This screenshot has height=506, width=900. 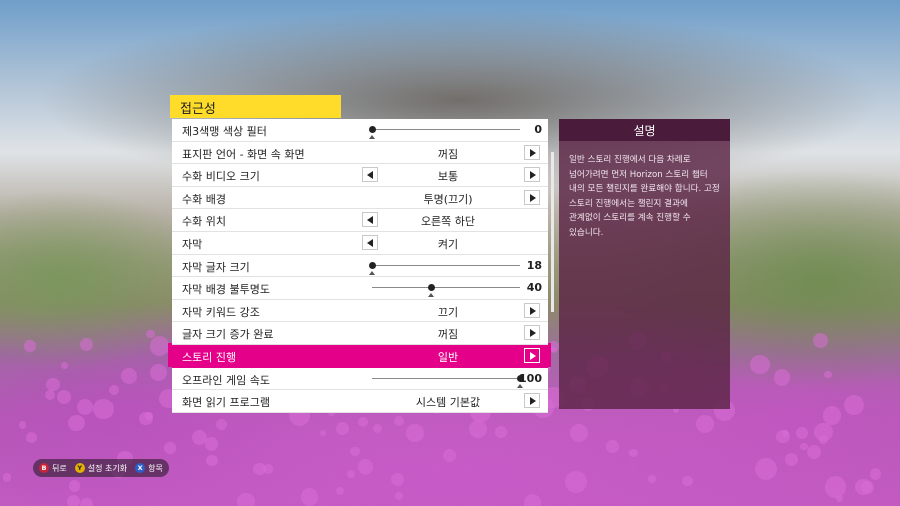 What do you see at coordinates (79, 468) in the screenshot?
I see `y-button-icon: Y` at bounding box center [79, 468].